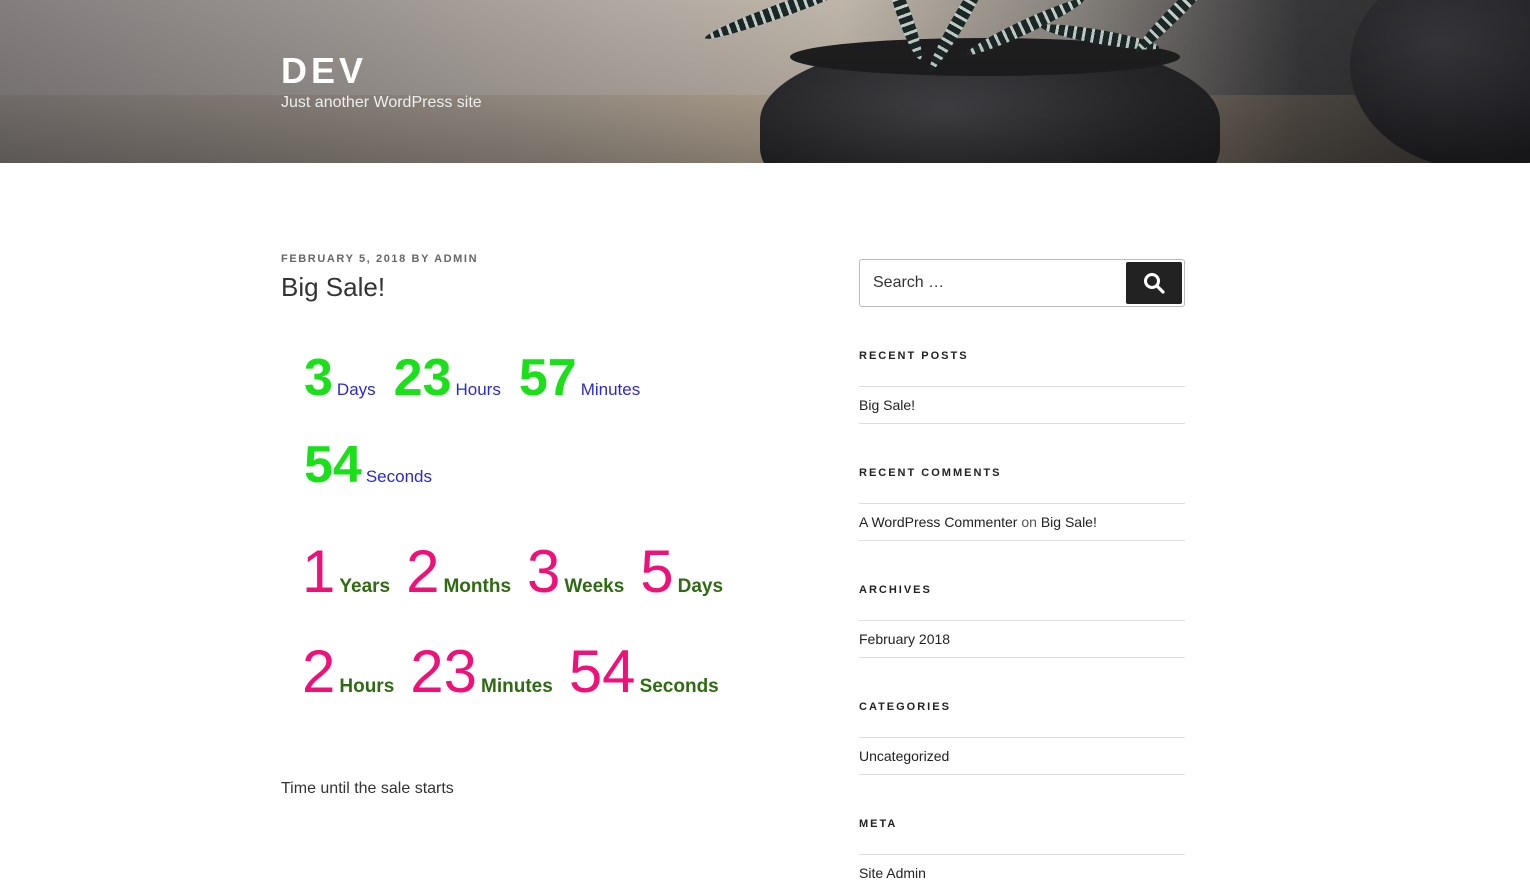 The image size is (1530, 881). I want to click on countdown-b-minutes-value: 23, so click(444, 671).